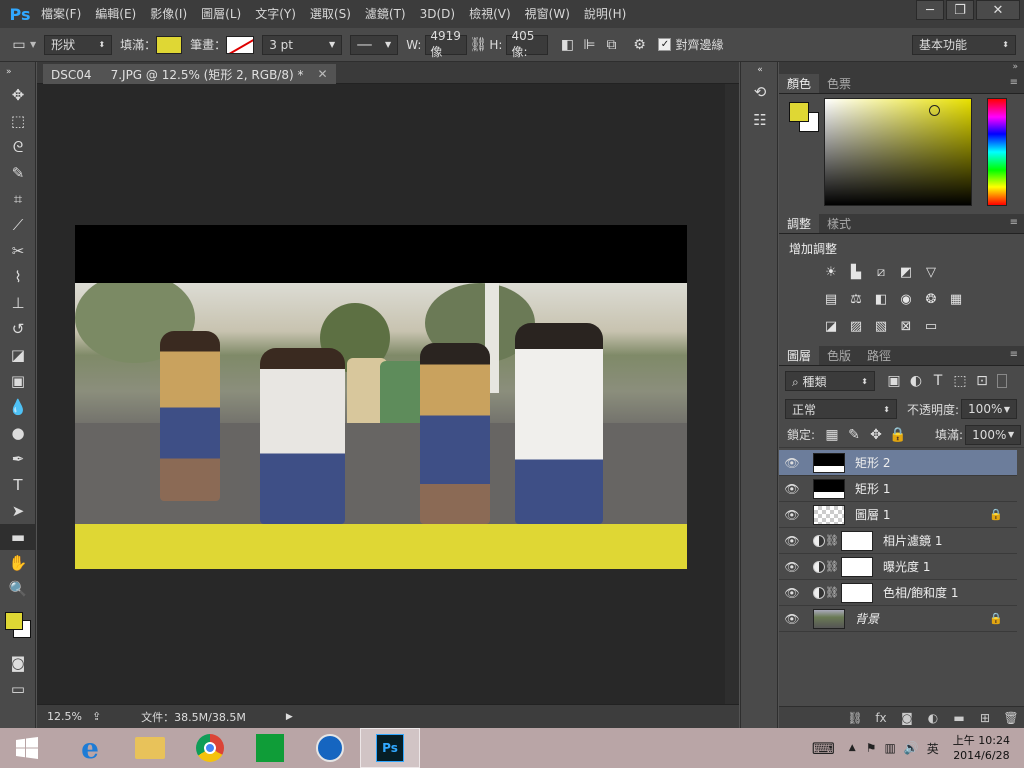 This screenshot has height=768, width=1024. I want to click on fx-icon: fx, so click(881, 718).